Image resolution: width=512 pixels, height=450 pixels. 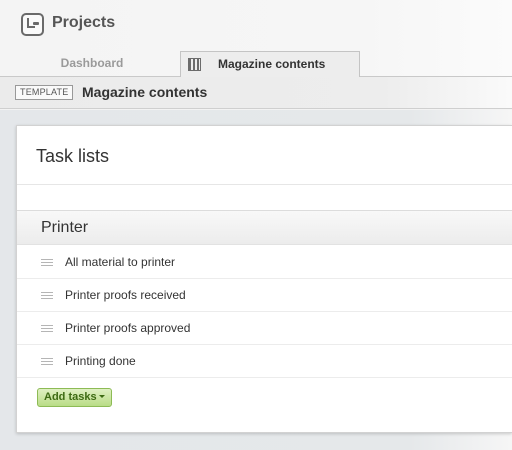 I want to click on tab-magazine-contents: Magazine contents, so click(x=270, y=64).